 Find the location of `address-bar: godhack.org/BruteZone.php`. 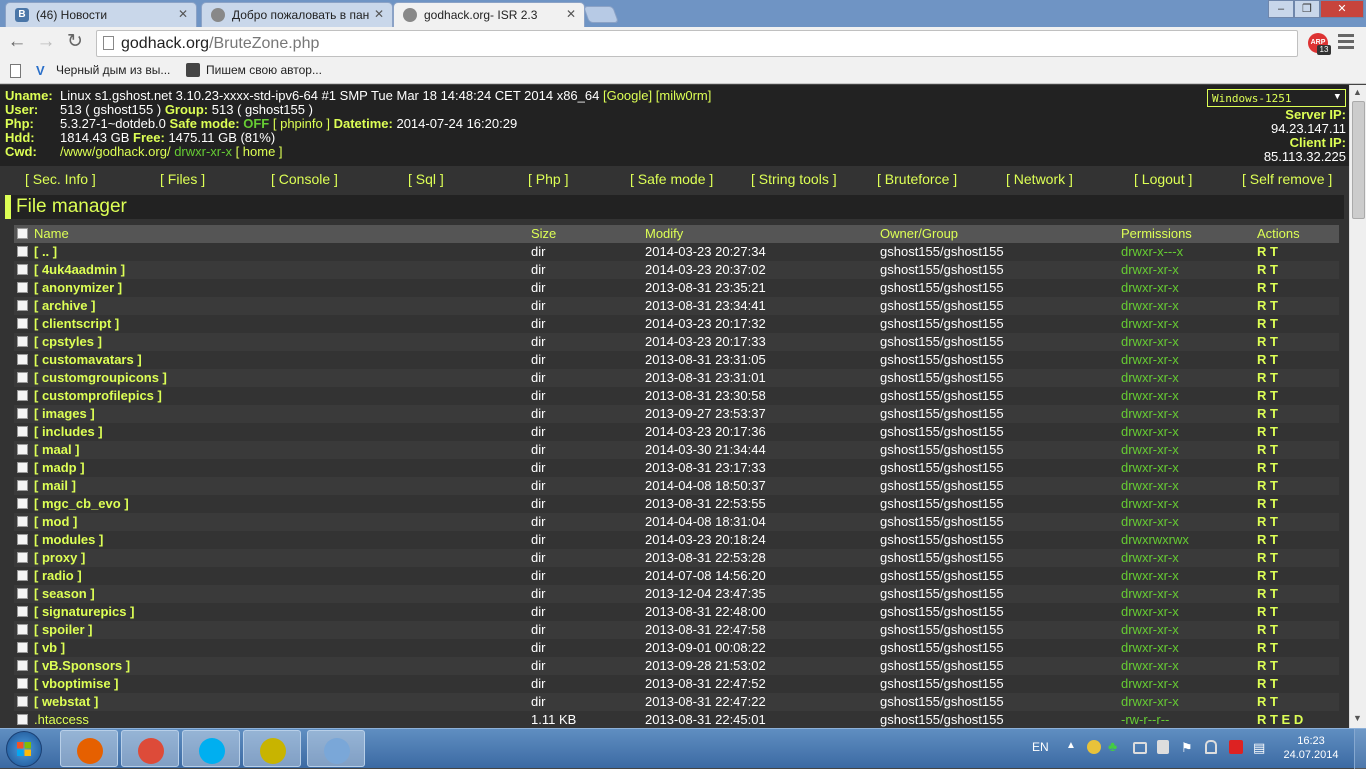

address-bar: godhack.org/BruteZone.php is located at coordinates (697, 43).